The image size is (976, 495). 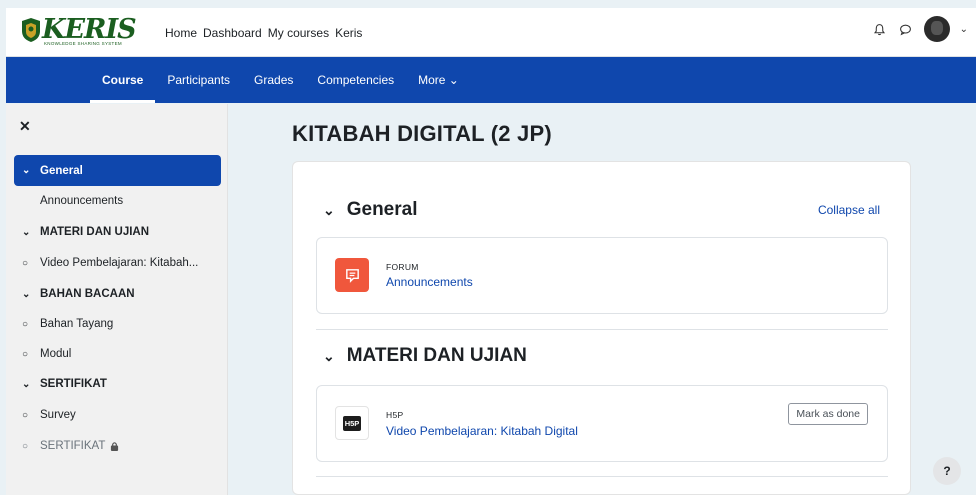 I want to click on sidebar-item-label: Announcements, so click(x=82, y=201).